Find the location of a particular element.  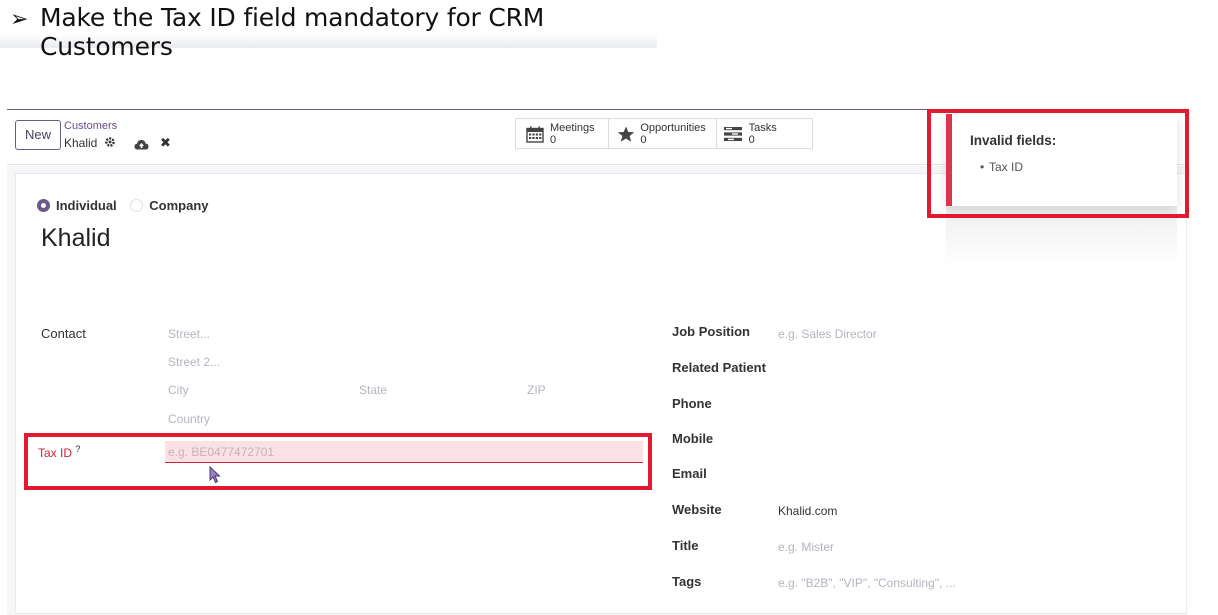

title-select: e.g. Mister is located at coordinates (806, 547).